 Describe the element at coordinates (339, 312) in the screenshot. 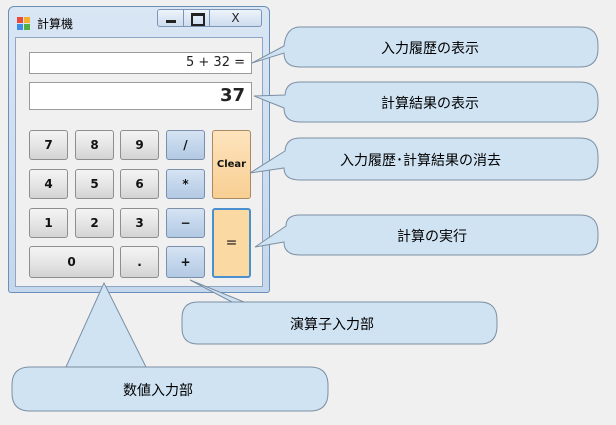

I see `callout-operator-bubble` at that location.